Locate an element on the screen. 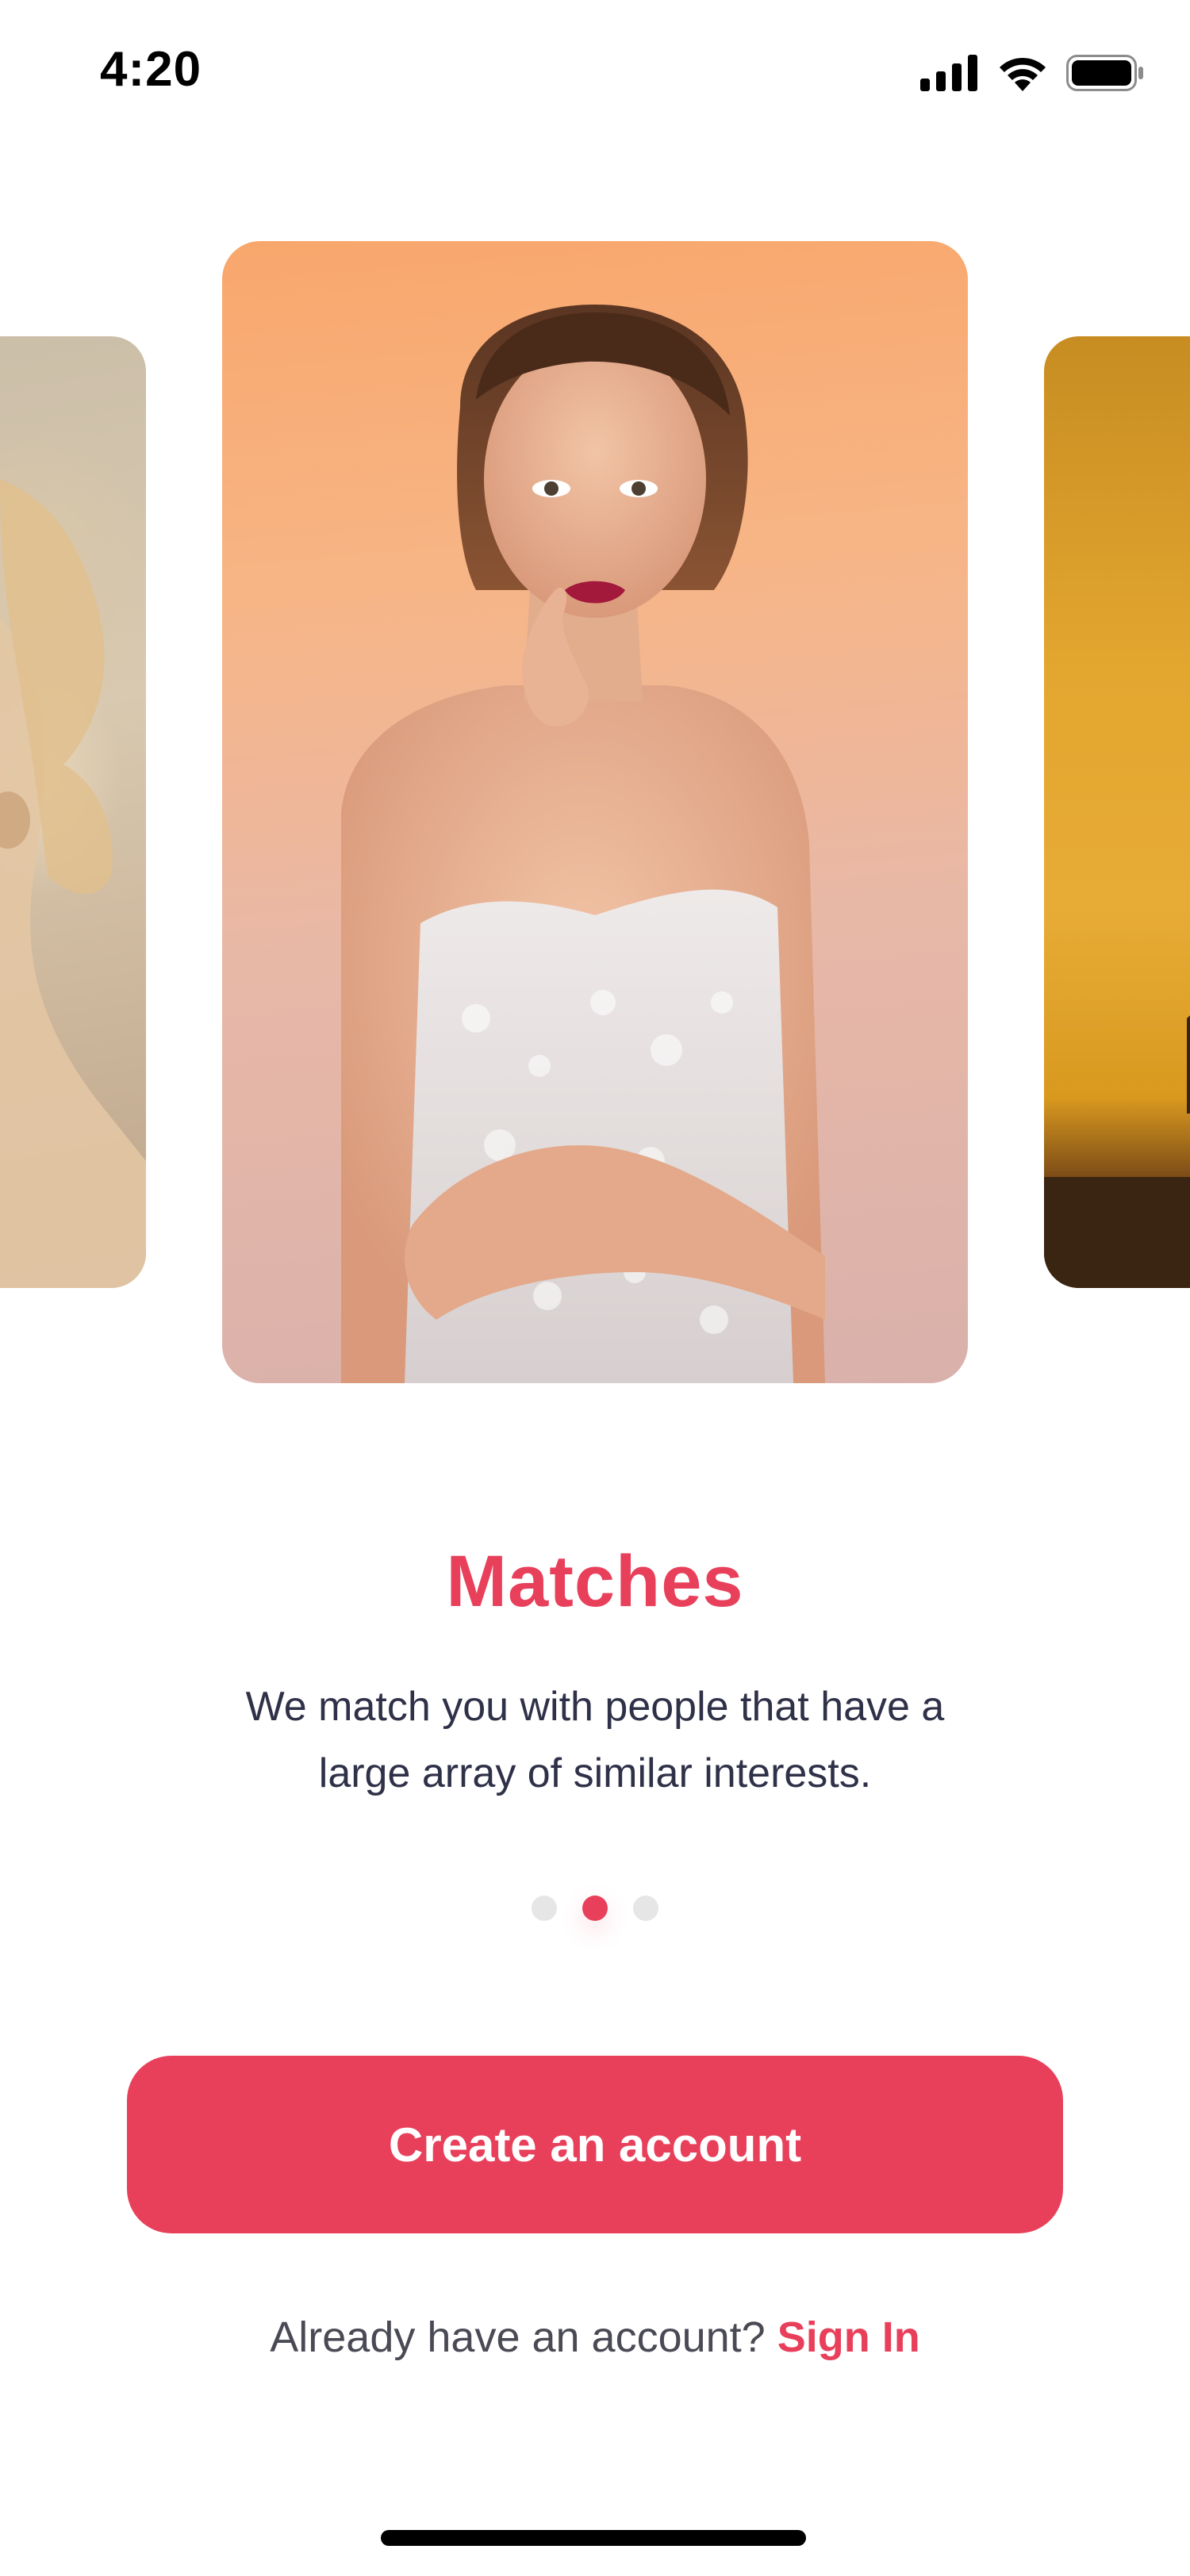 This screenshot has height=2576, width=1190. status-icons is located at coordinates (1032, 73).